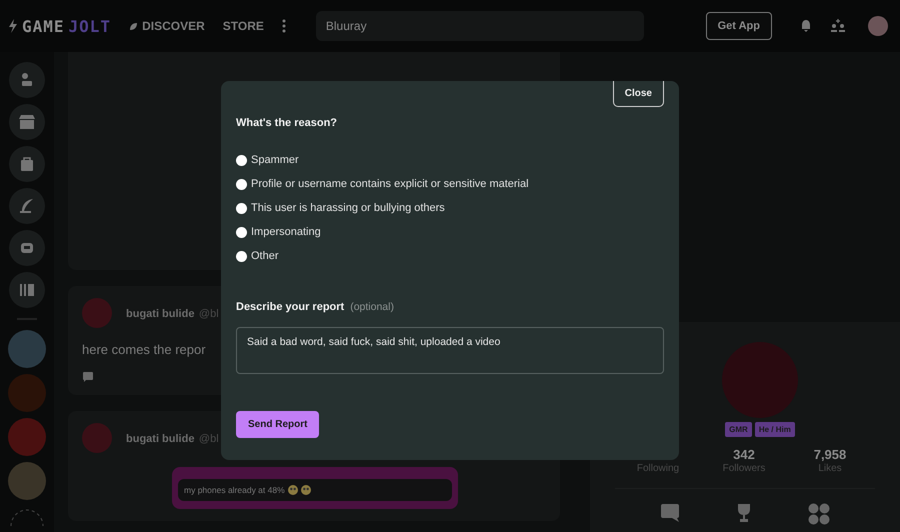 The width and height of the screenshot is (900, 532). Describe the element at coordinates (878, 26) in the screenshot. I see `user-avatar` at that location.